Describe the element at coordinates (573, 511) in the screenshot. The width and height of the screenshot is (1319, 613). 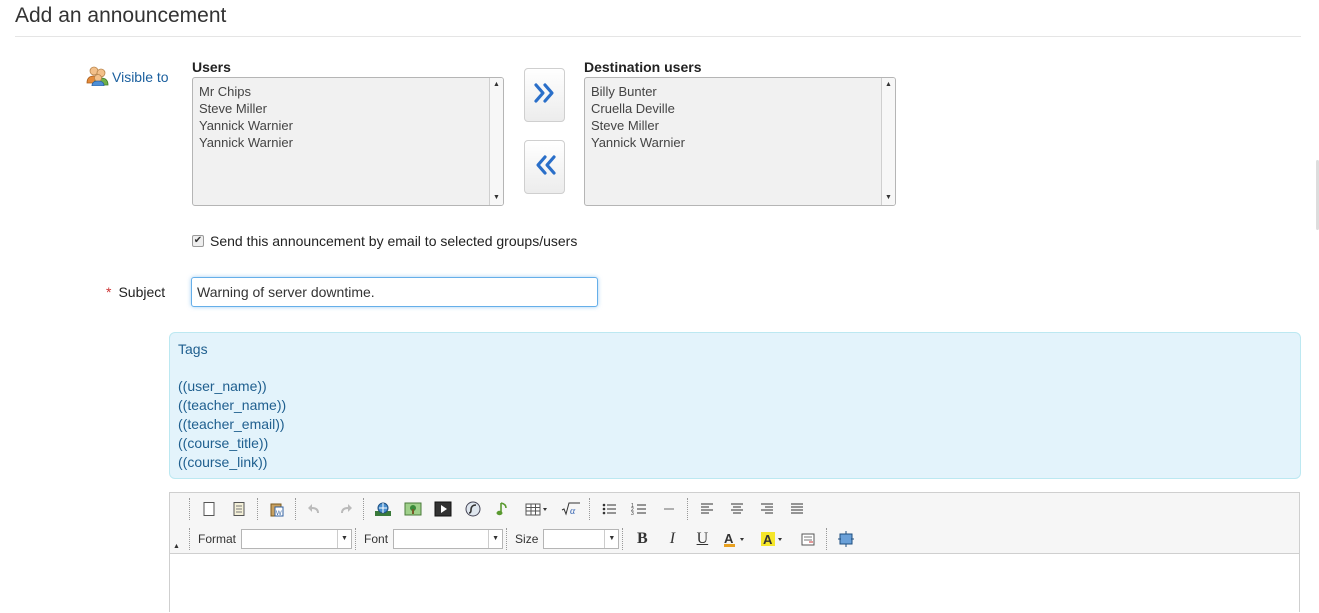
I see `svg-text: α` at that location.